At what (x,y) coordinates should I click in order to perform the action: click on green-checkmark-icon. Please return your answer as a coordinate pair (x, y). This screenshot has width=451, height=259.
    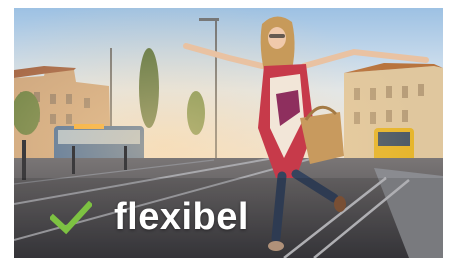
    Looking at the image, I should click on (71, 217).